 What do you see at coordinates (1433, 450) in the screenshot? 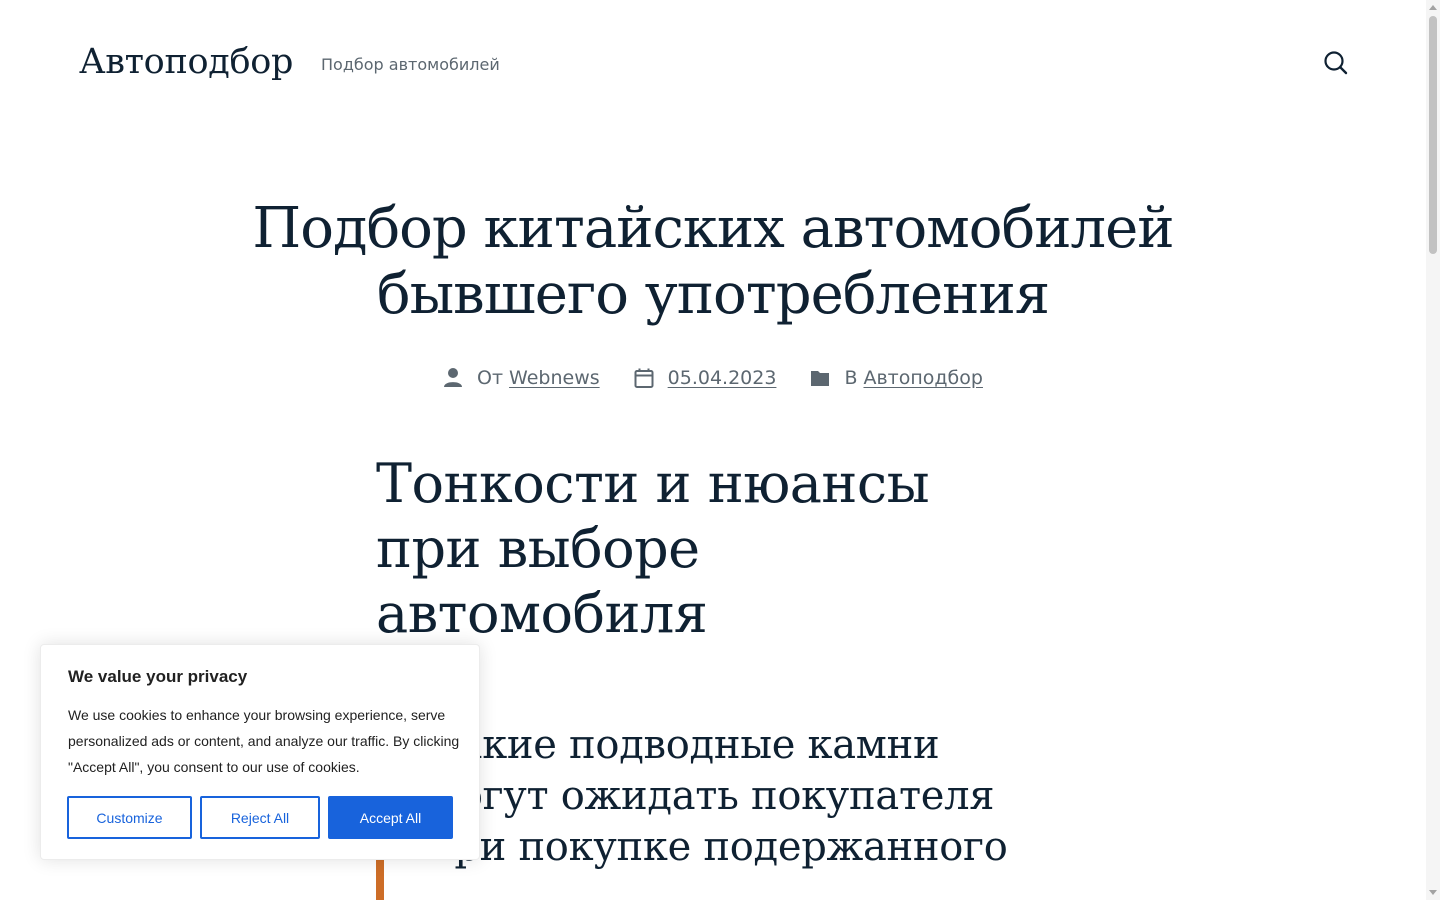
I see `page-scrollbar` at bounding box center [1433, 450].